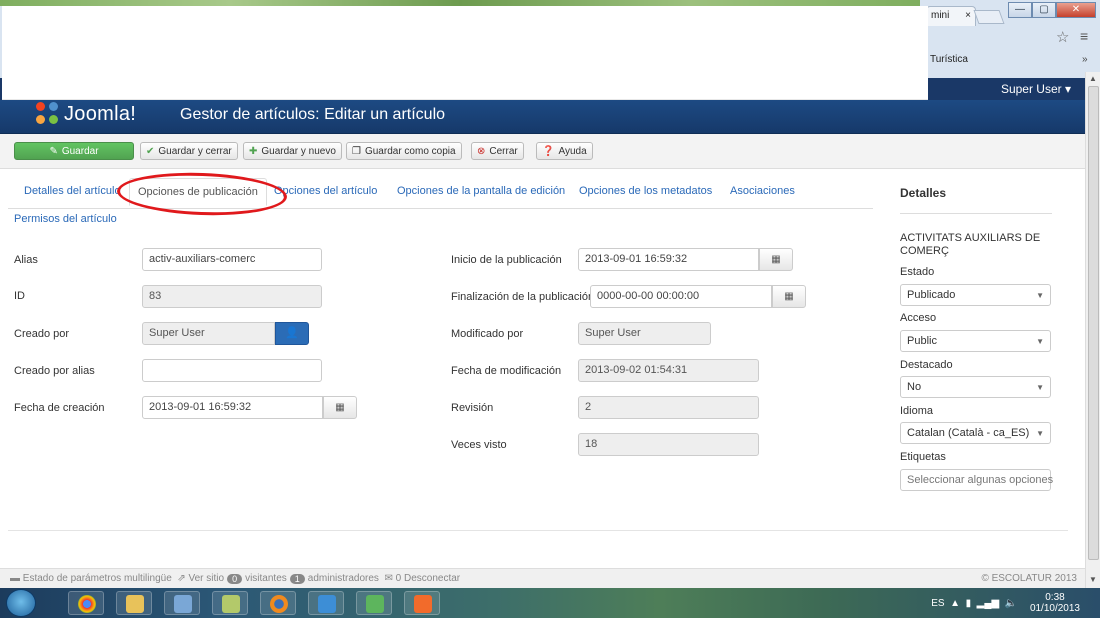  Describe the element at coordinates (182, 603) in the screenshot. I see `paint-taskbar-icon` at that location.